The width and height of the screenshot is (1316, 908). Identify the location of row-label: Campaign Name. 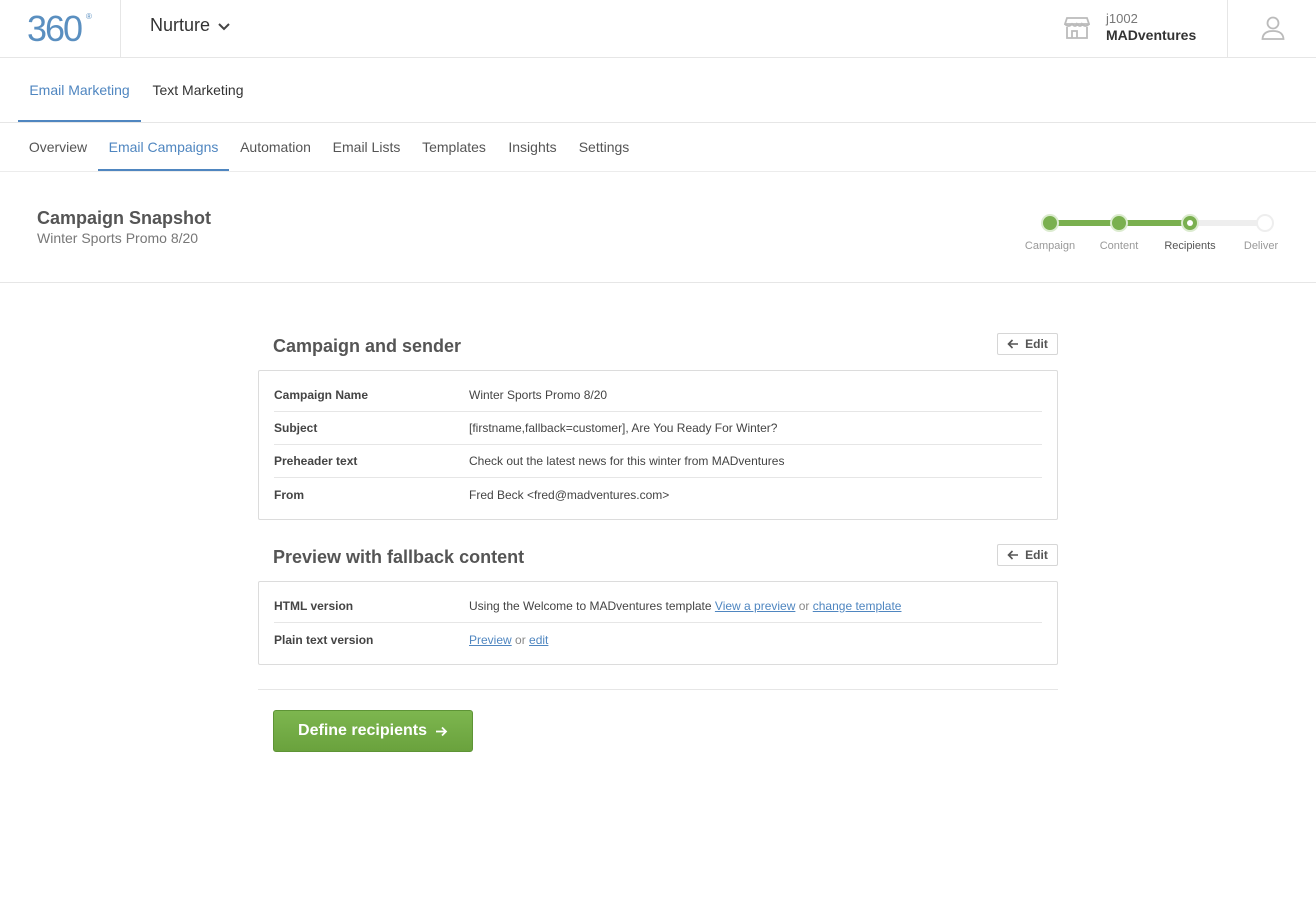
(321, 395).